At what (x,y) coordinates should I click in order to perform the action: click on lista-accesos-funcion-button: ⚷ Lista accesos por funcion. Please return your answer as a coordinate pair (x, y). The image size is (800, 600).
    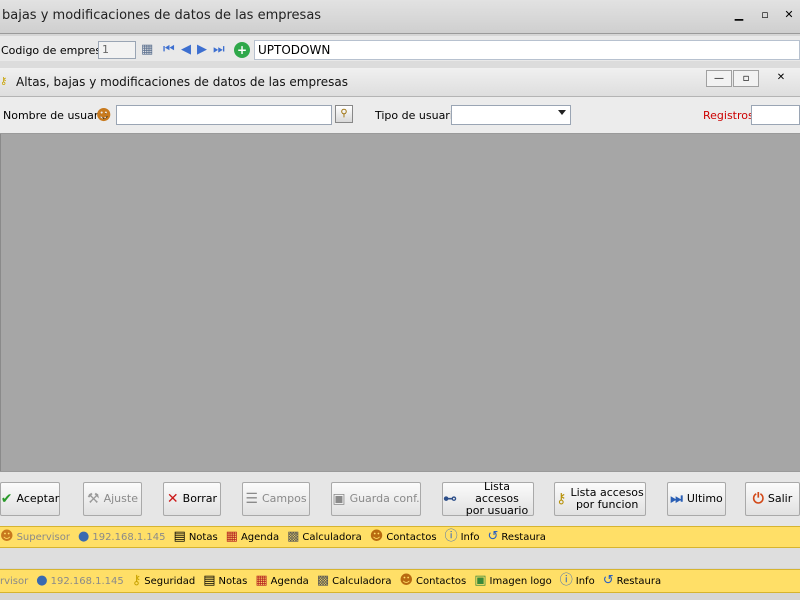
    Looking at the image, I should click on (600, 499).